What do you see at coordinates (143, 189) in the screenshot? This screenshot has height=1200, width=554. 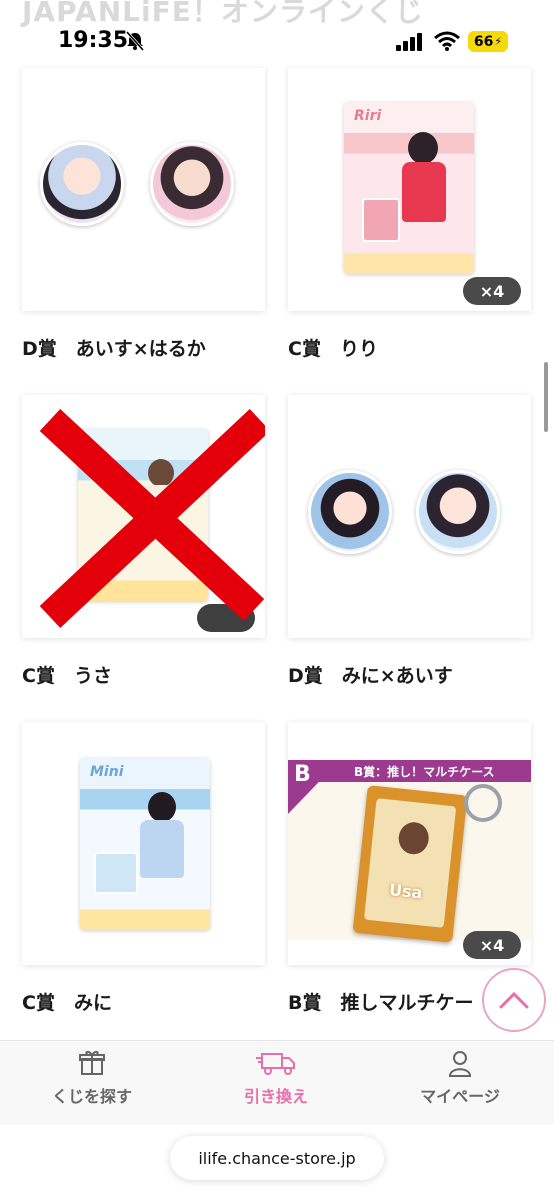 I see `product-card-d-aisu-haruka` at bounding box center [143, 189].